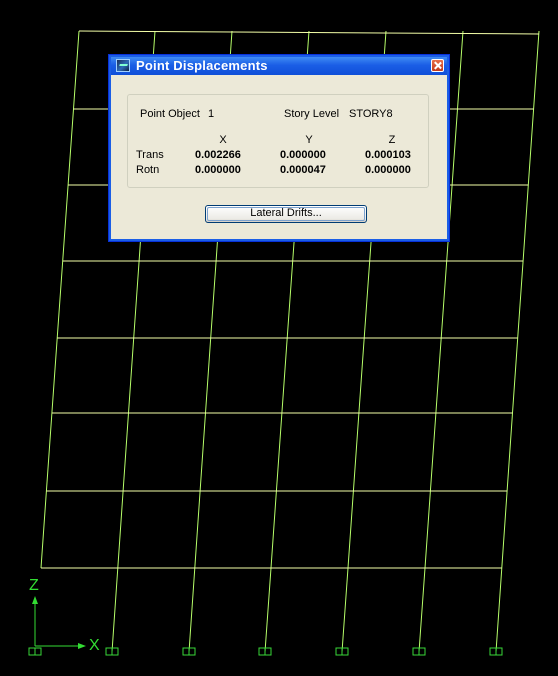 This screenshot has height=676, width=558. What do you see at coordinates (303, 170) in the screenshot?
I see `rotn-y-value: 0.000047` at bounding box center [303, 170].